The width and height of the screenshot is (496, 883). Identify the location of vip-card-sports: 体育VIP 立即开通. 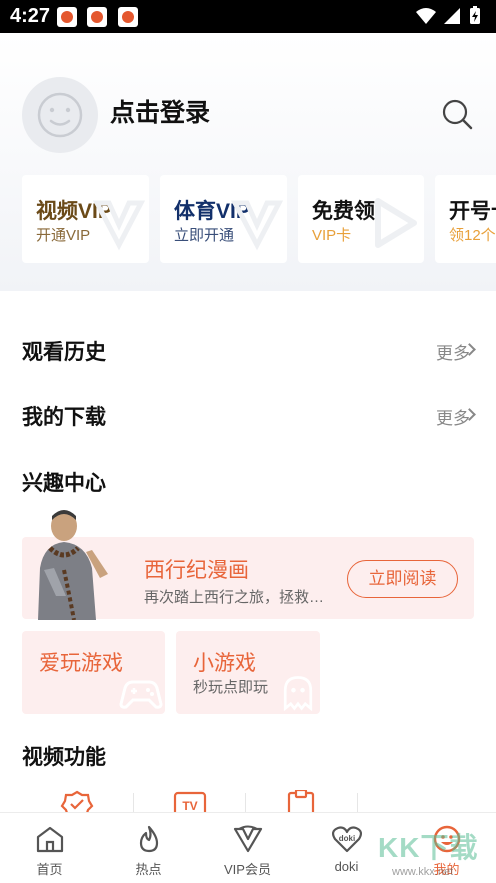
(223, 219).